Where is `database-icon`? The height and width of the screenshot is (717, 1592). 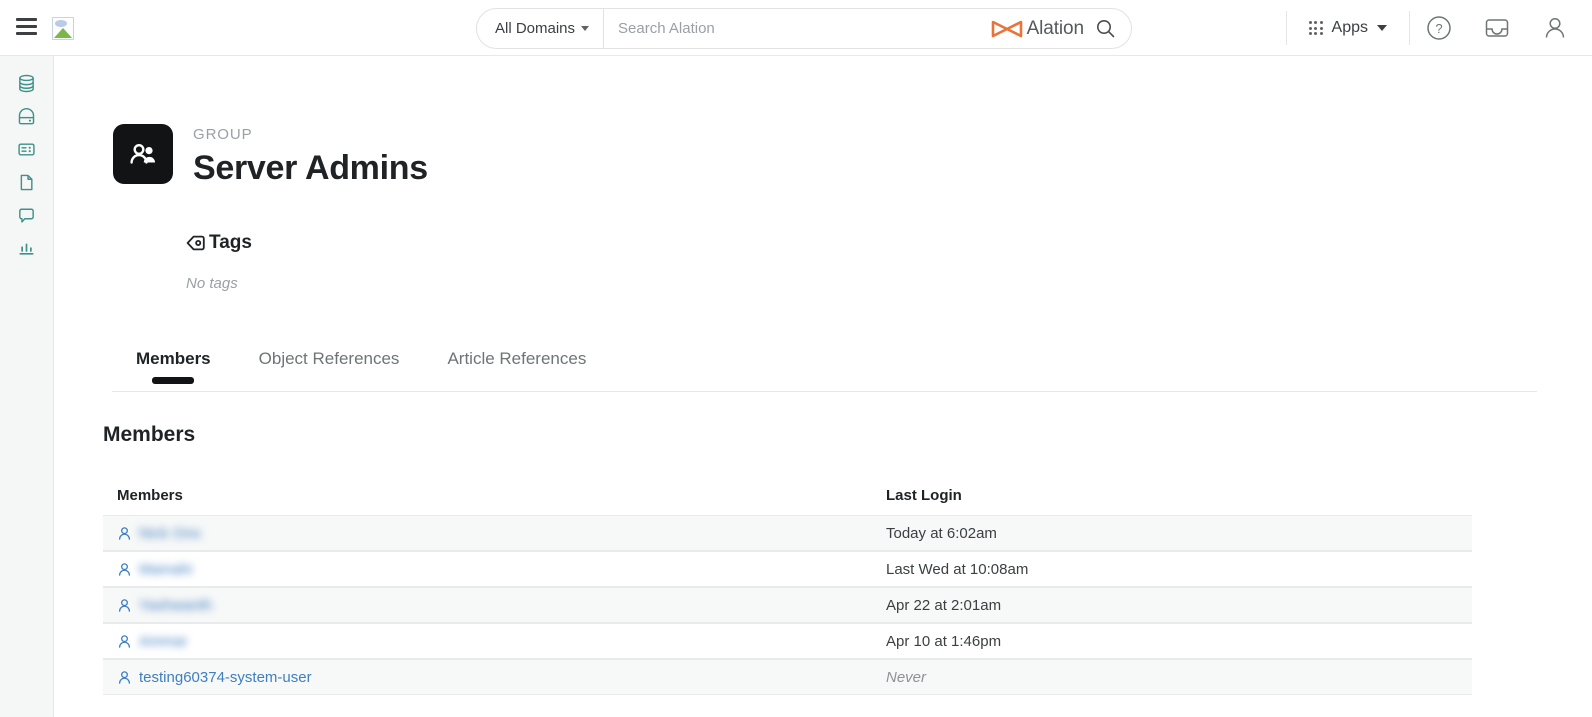
database-icon is located at coordinates (26, 83).